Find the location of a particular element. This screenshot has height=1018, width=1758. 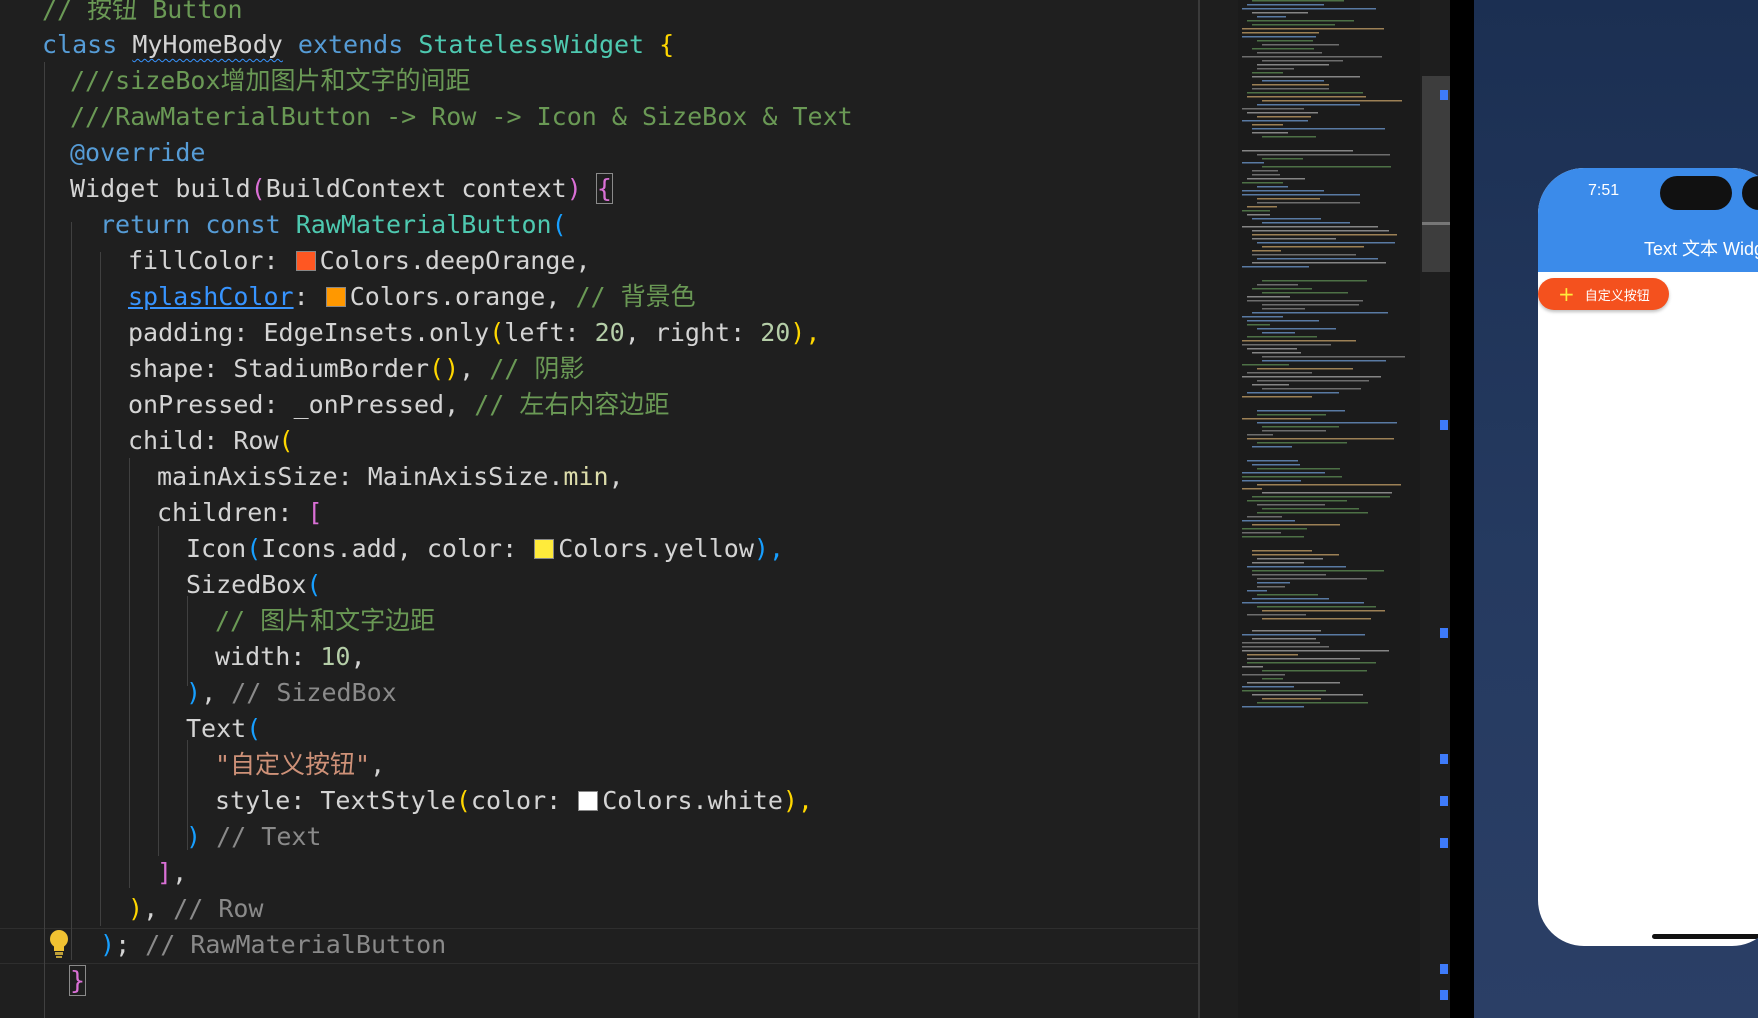

code-token: ), is located at coordinates (768, 548).